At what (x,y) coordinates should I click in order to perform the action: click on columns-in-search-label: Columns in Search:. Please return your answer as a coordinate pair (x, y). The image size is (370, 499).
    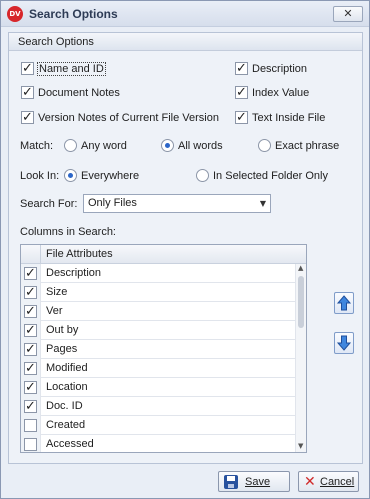
    Looking at the image, I should click on (68, 232).